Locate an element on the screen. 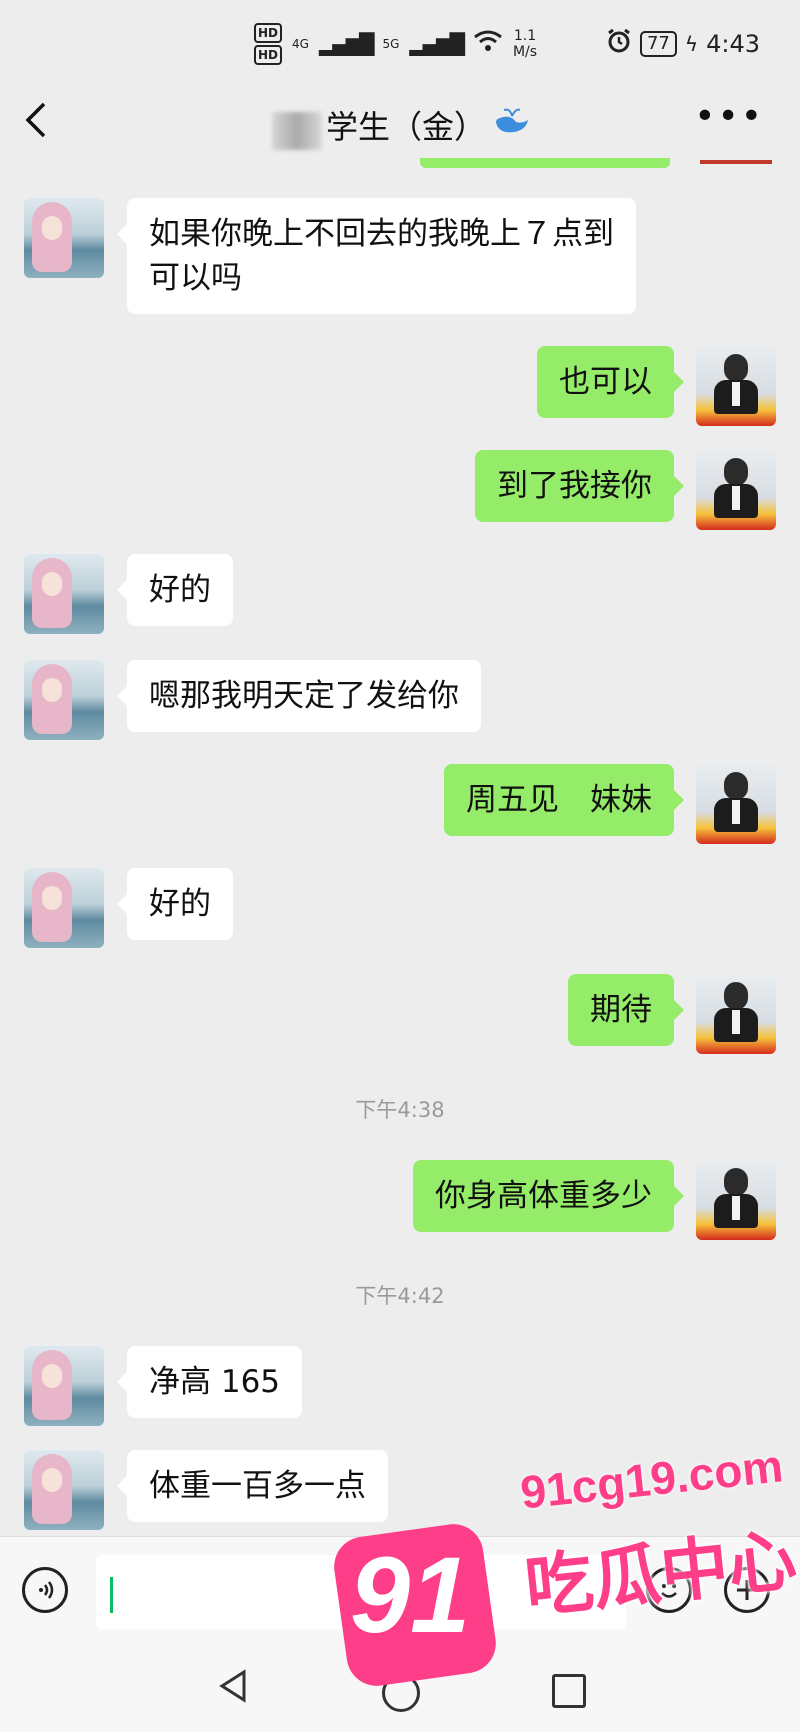 The image size is (800, 1732). circle-home-icon is located at coordinates (401, 1693).